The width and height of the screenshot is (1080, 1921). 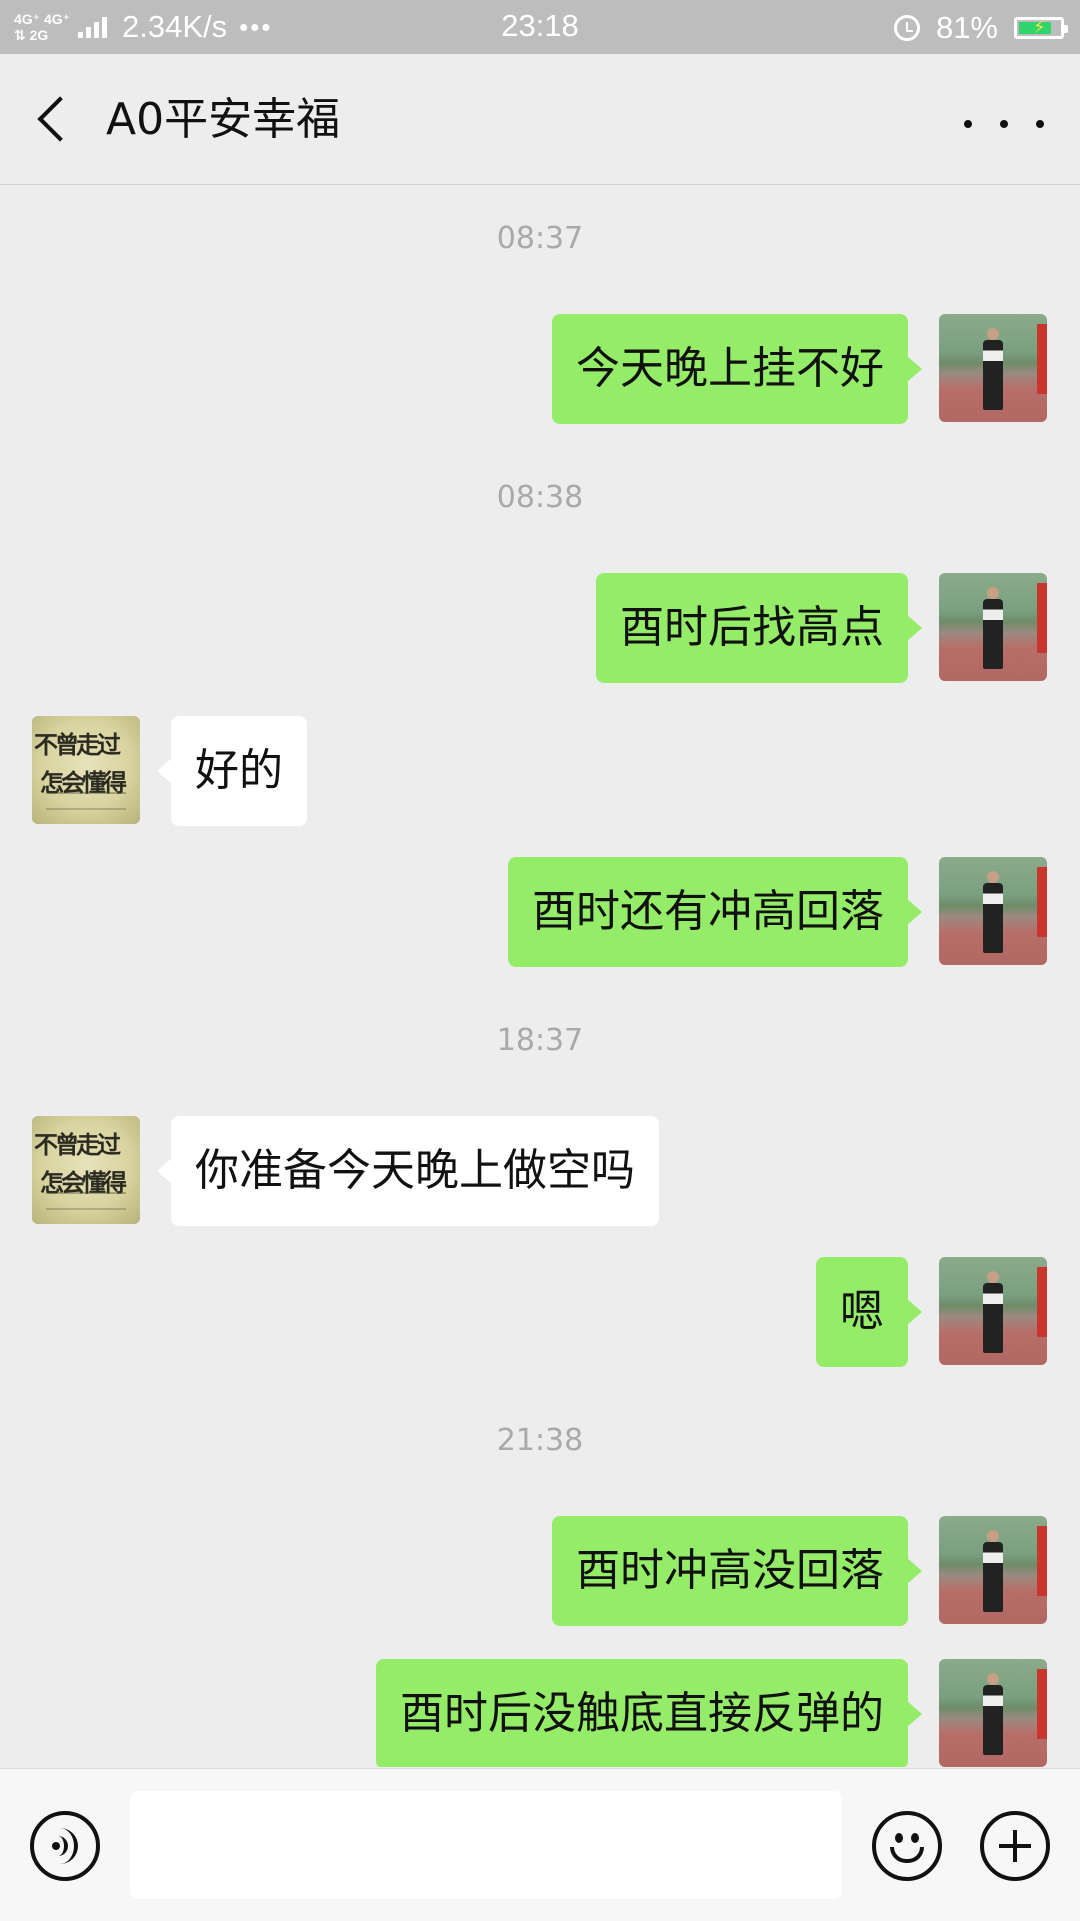 What do you see at coordinates (966, 27) in the screenshot?
I see `battery-percent: 81%` at bounding box center [966, 27].